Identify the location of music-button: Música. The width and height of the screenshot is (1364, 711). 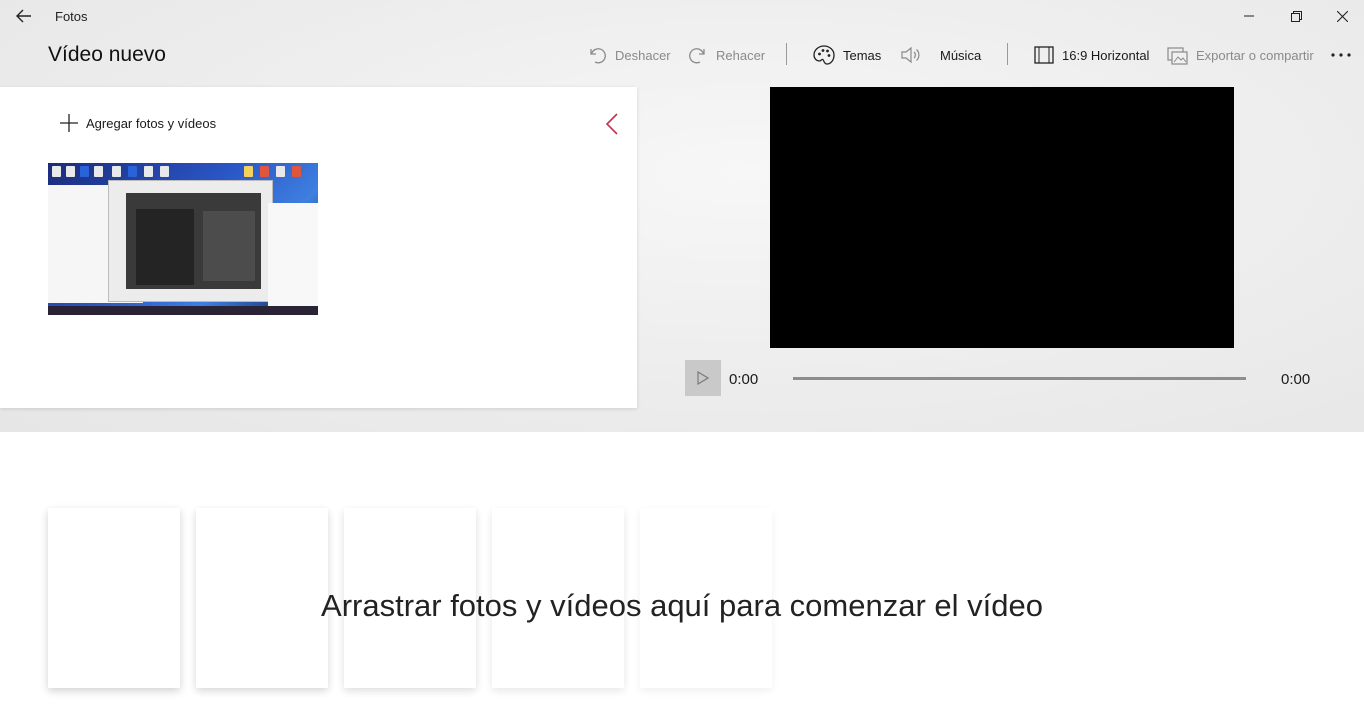
(940, 55).